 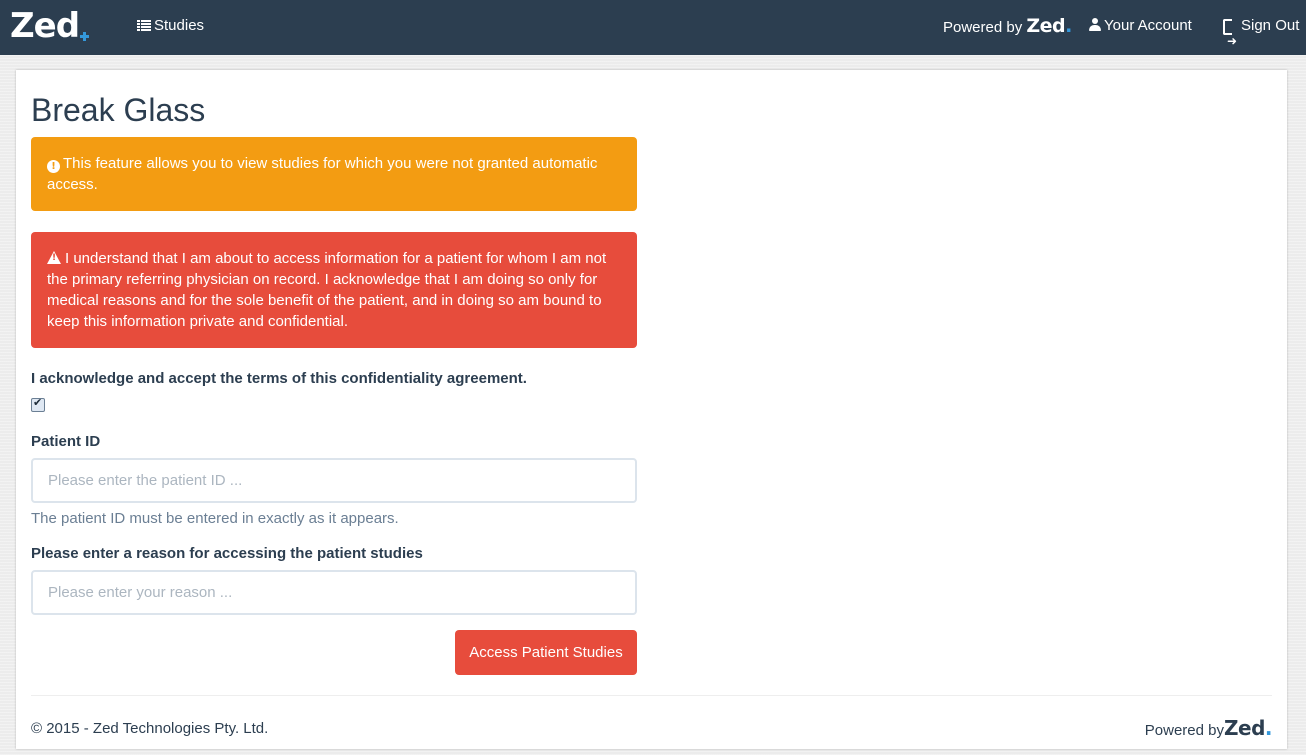 I want to click on brand-plus-icon, so click(x=85, y=36).